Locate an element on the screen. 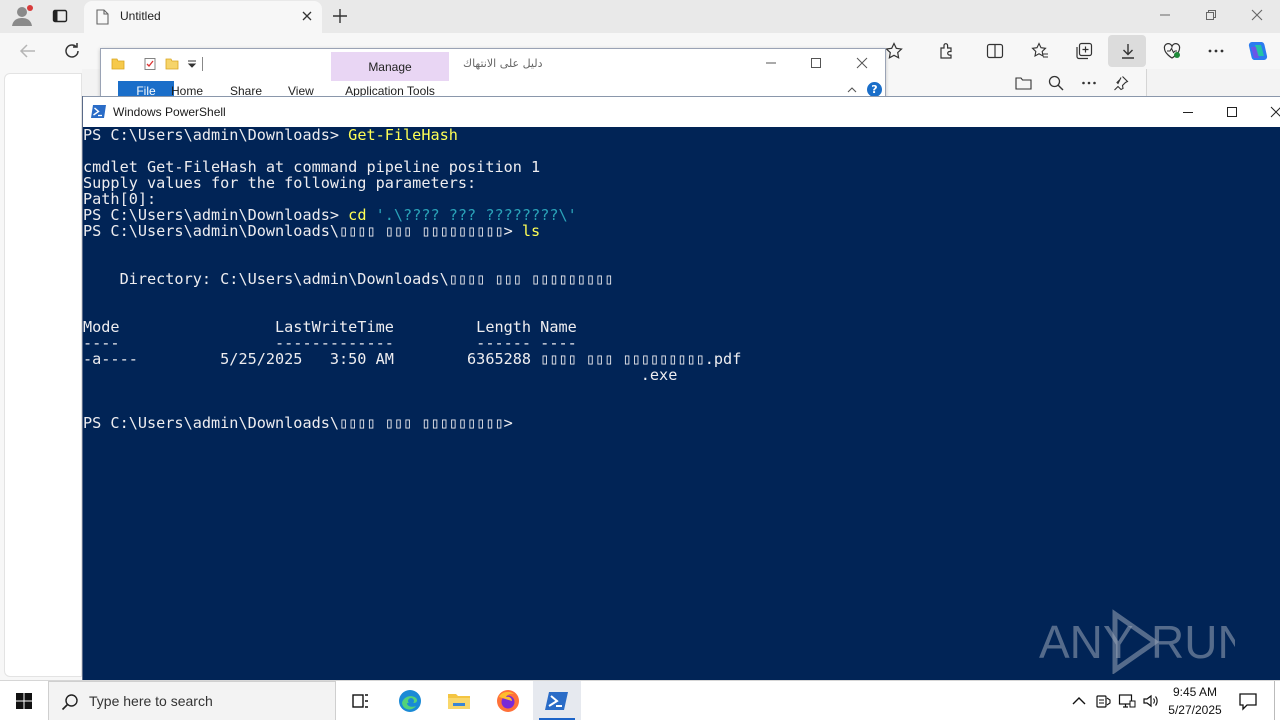 The width and height of the screenshot is (1280, 720). restore-icon is located at coordinates (1211, 15).